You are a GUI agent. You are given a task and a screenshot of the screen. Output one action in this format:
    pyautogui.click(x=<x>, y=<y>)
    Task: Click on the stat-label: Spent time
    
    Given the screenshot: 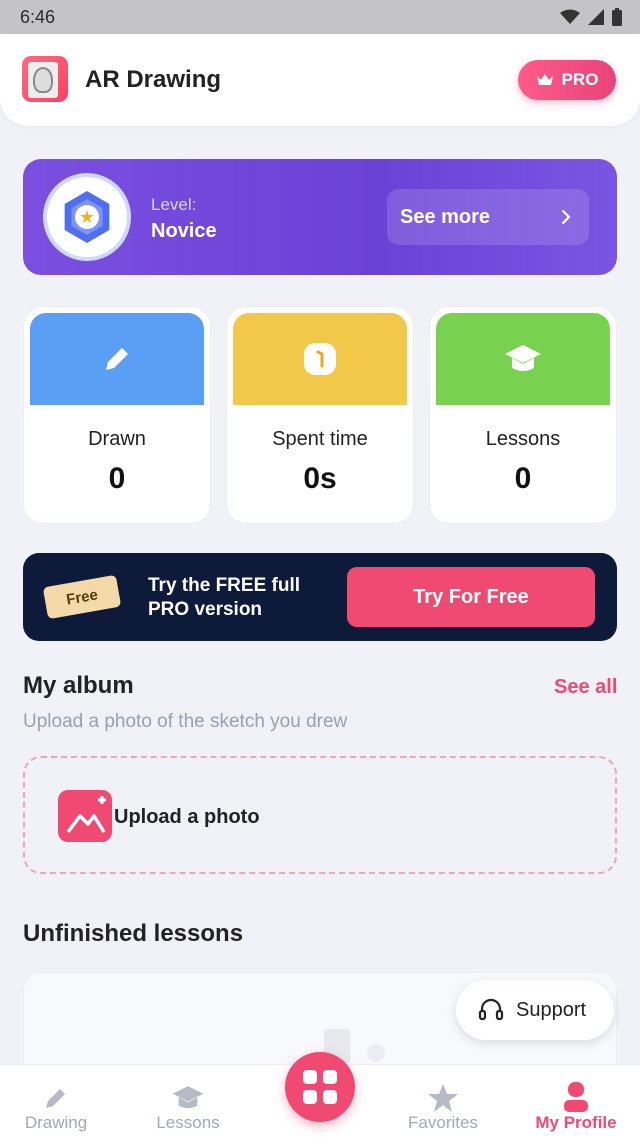 What is the action you would take?
    pyautogui.click(x=320, y=439)
    